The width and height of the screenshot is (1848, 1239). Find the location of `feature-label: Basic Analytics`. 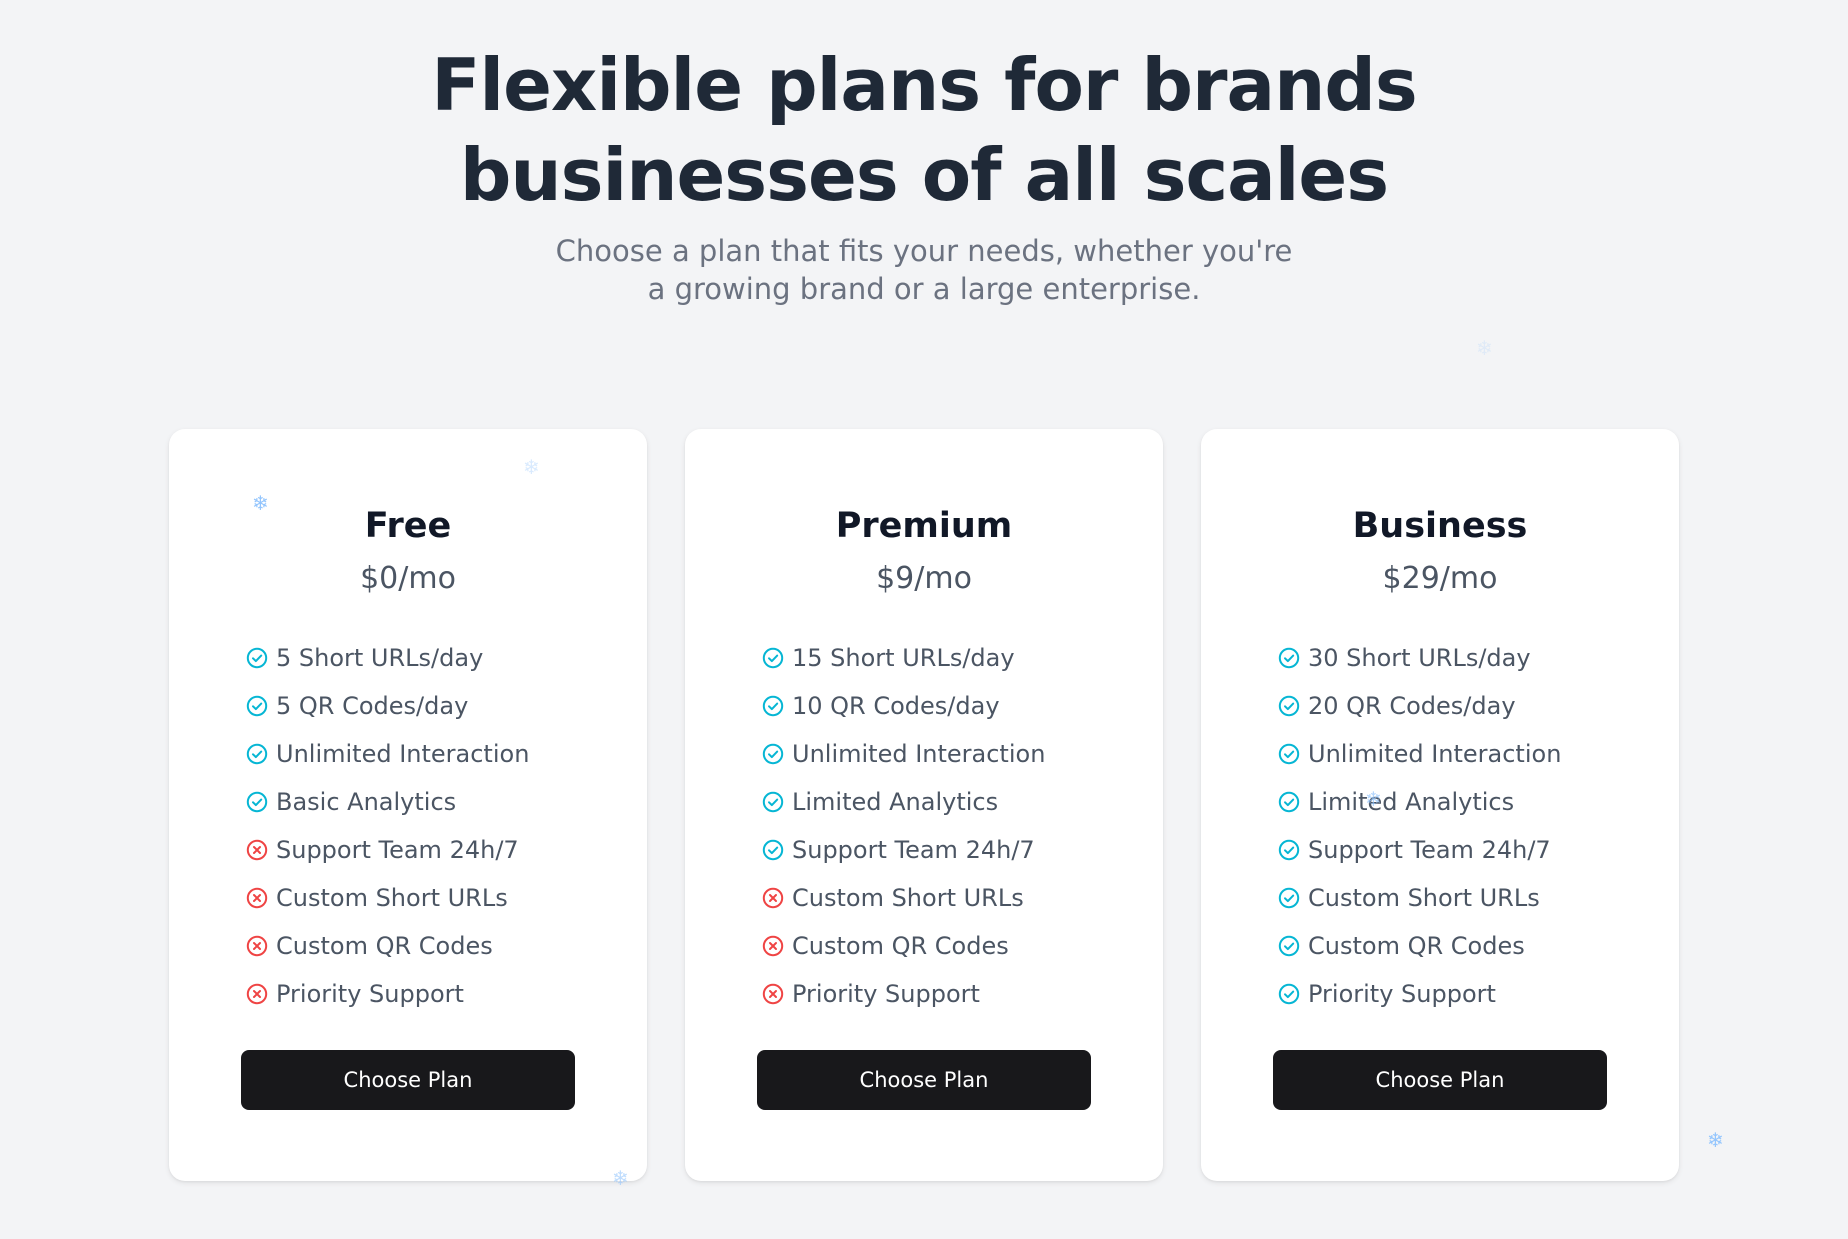

feature-label: Basic Analytics is located at coordinates (366, 802).